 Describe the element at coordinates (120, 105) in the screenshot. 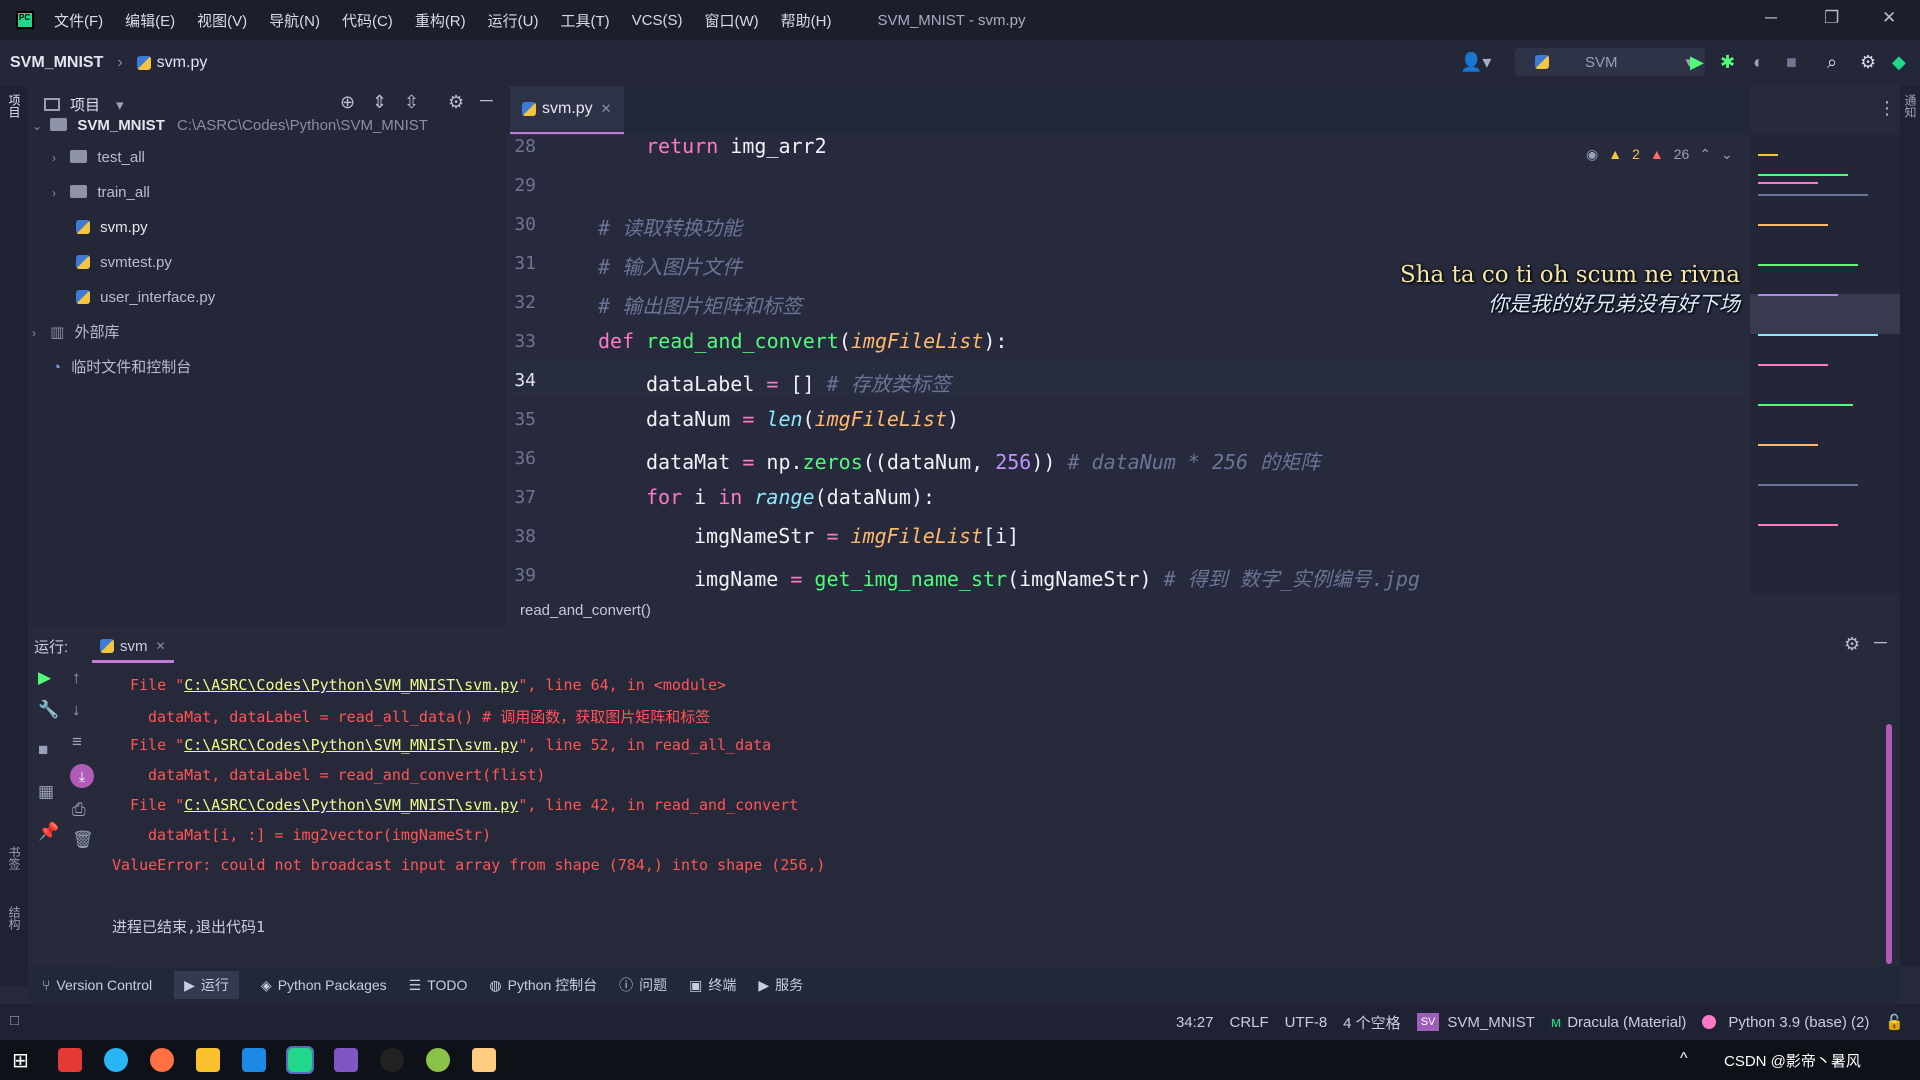

I see `chevron-down-icon: ▾` at that location.